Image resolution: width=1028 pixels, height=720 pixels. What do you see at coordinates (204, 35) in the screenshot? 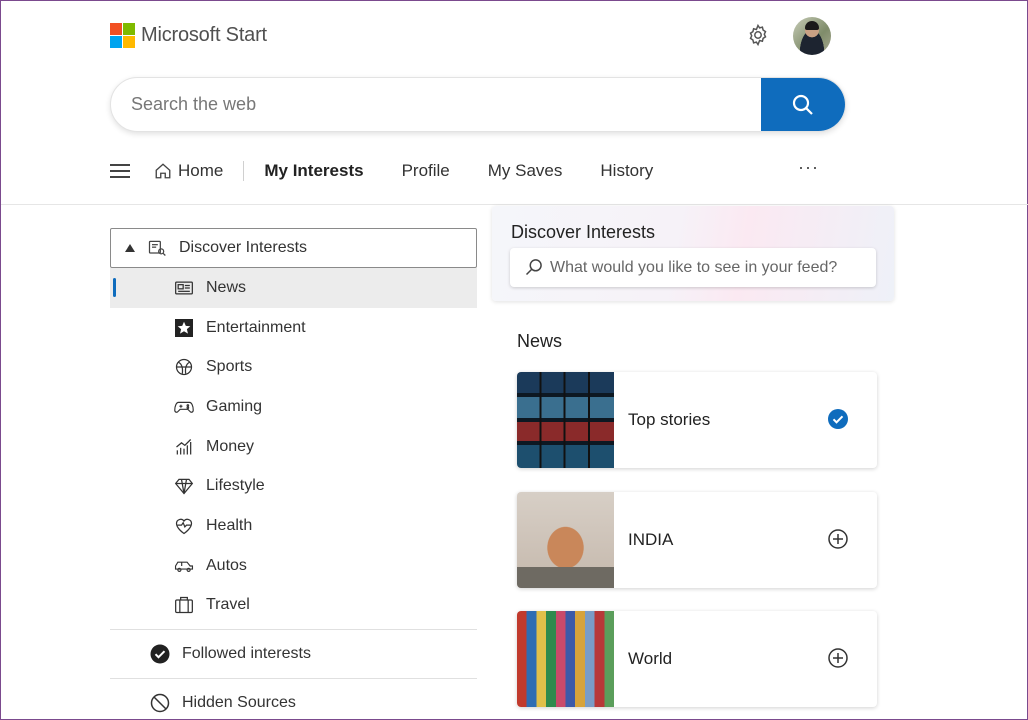
I see `logo-text: Microsoft Start` at bounding box center [204, 35].